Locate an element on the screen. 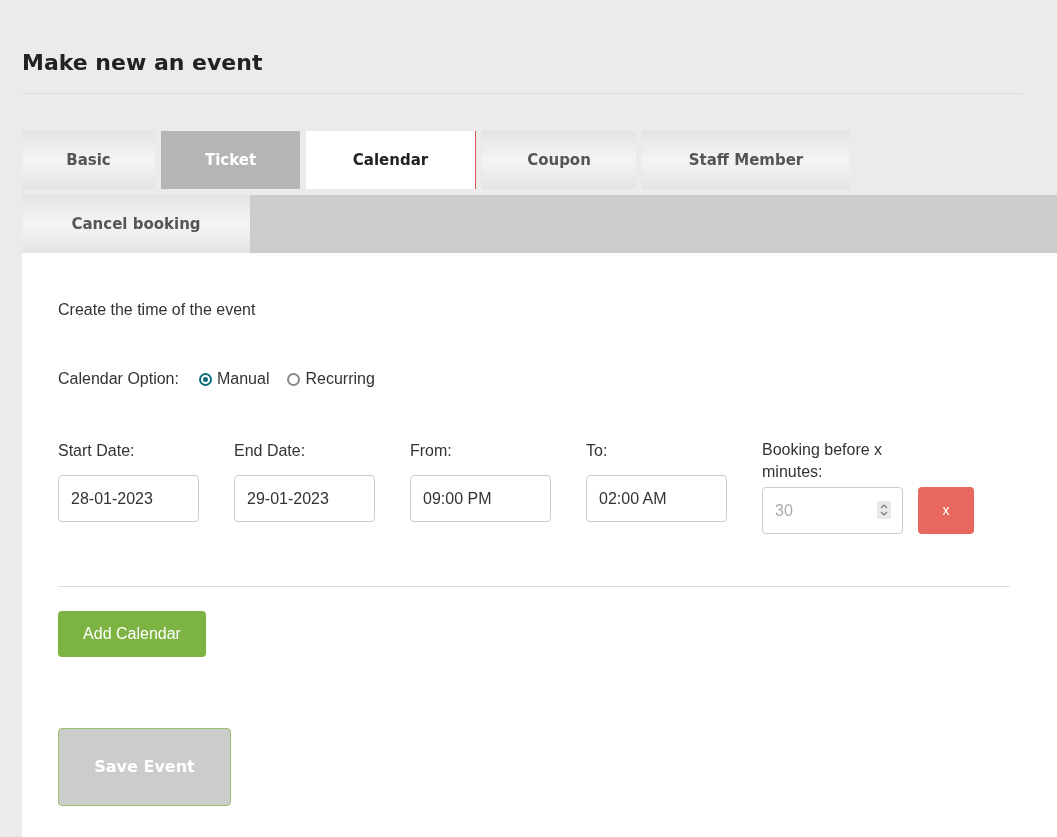  field-label: From: is located at coordinates (431, 451).